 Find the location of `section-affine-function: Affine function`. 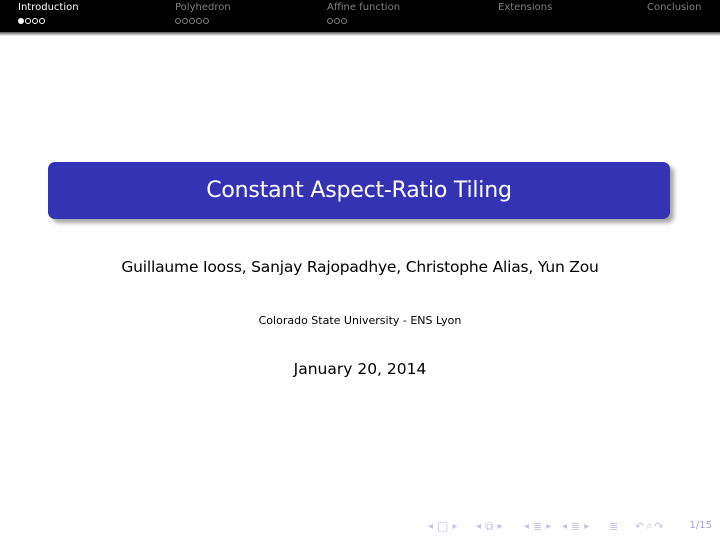

section-affine-function: Affine function is located at coordinates (363, 8).